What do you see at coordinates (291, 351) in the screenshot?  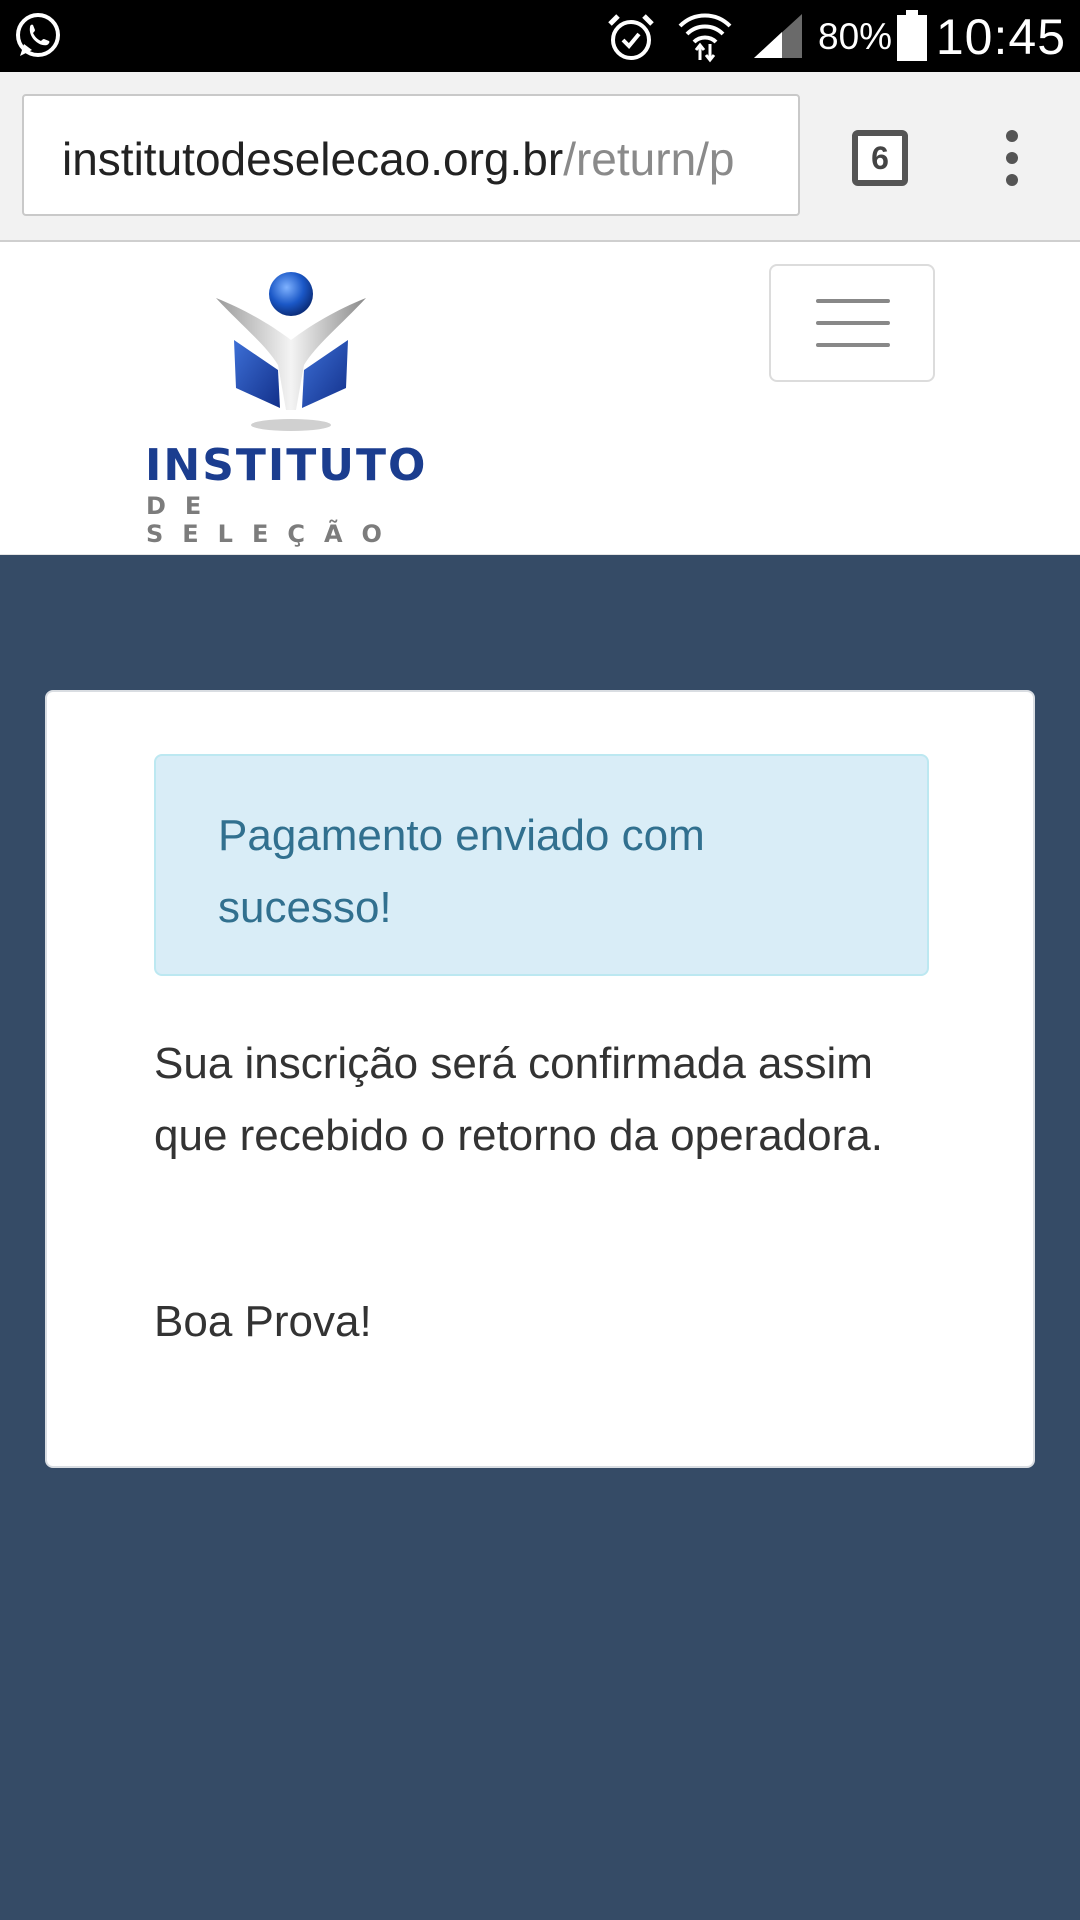 I see `logo-figure-icon` at bounding box center [291, 351].